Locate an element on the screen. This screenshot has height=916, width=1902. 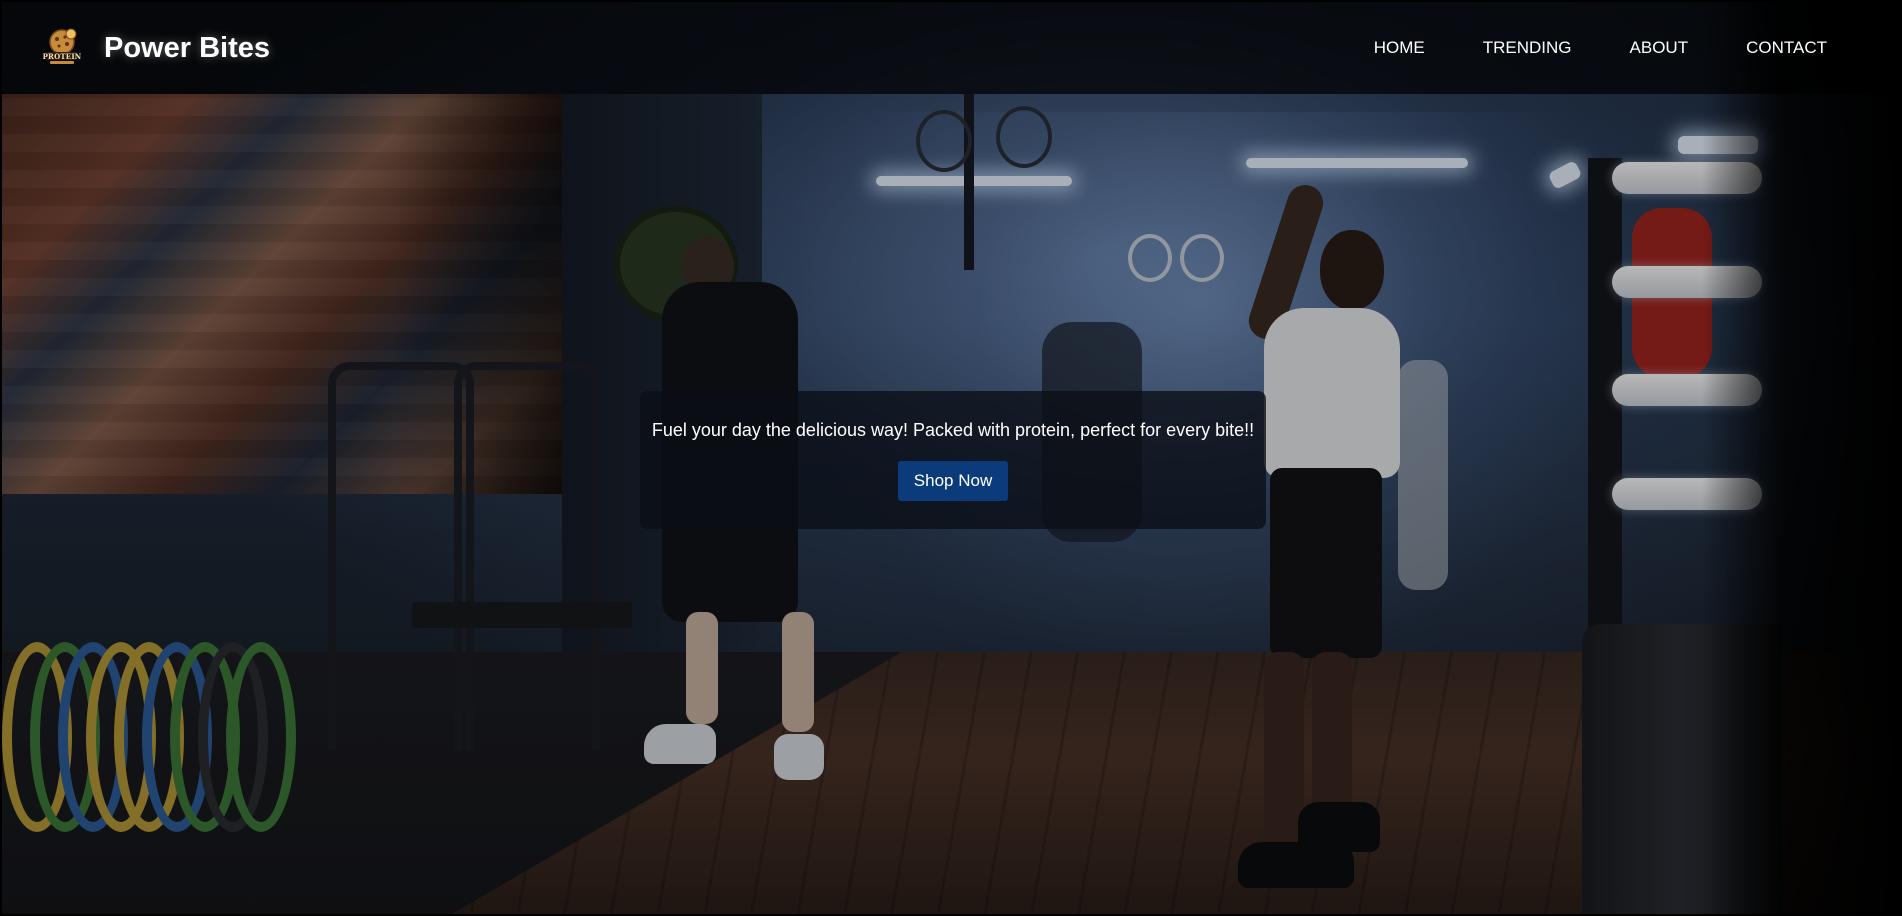
nav-link-contact: CONTACT is located at coordinates (1772, 48).